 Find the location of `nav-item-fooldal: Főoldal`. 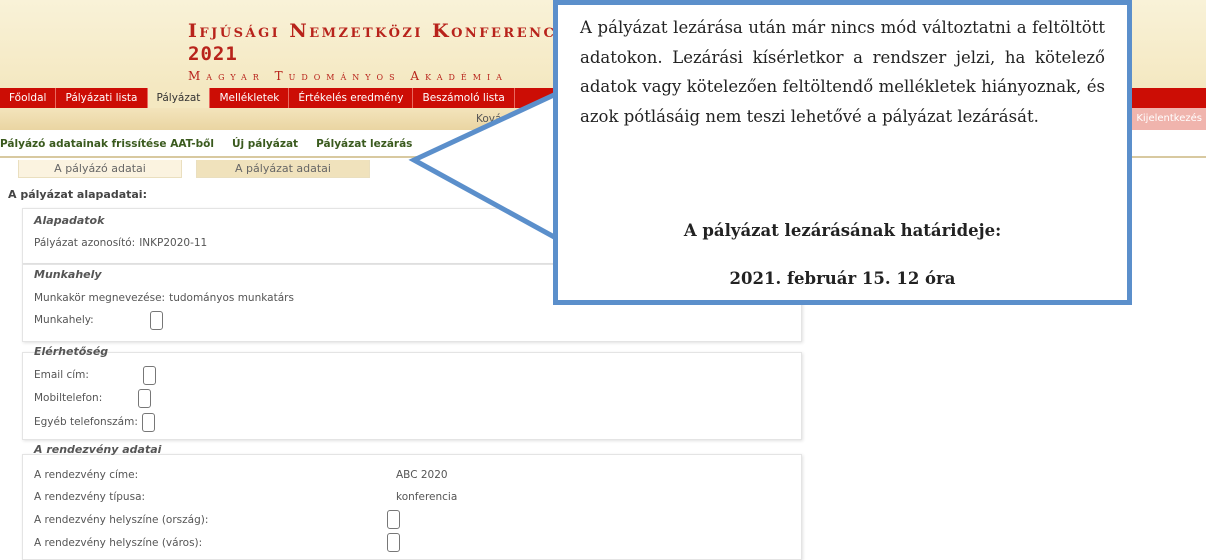

nav-item-fooldal: Főoldal is located at coordinates (28, 98).